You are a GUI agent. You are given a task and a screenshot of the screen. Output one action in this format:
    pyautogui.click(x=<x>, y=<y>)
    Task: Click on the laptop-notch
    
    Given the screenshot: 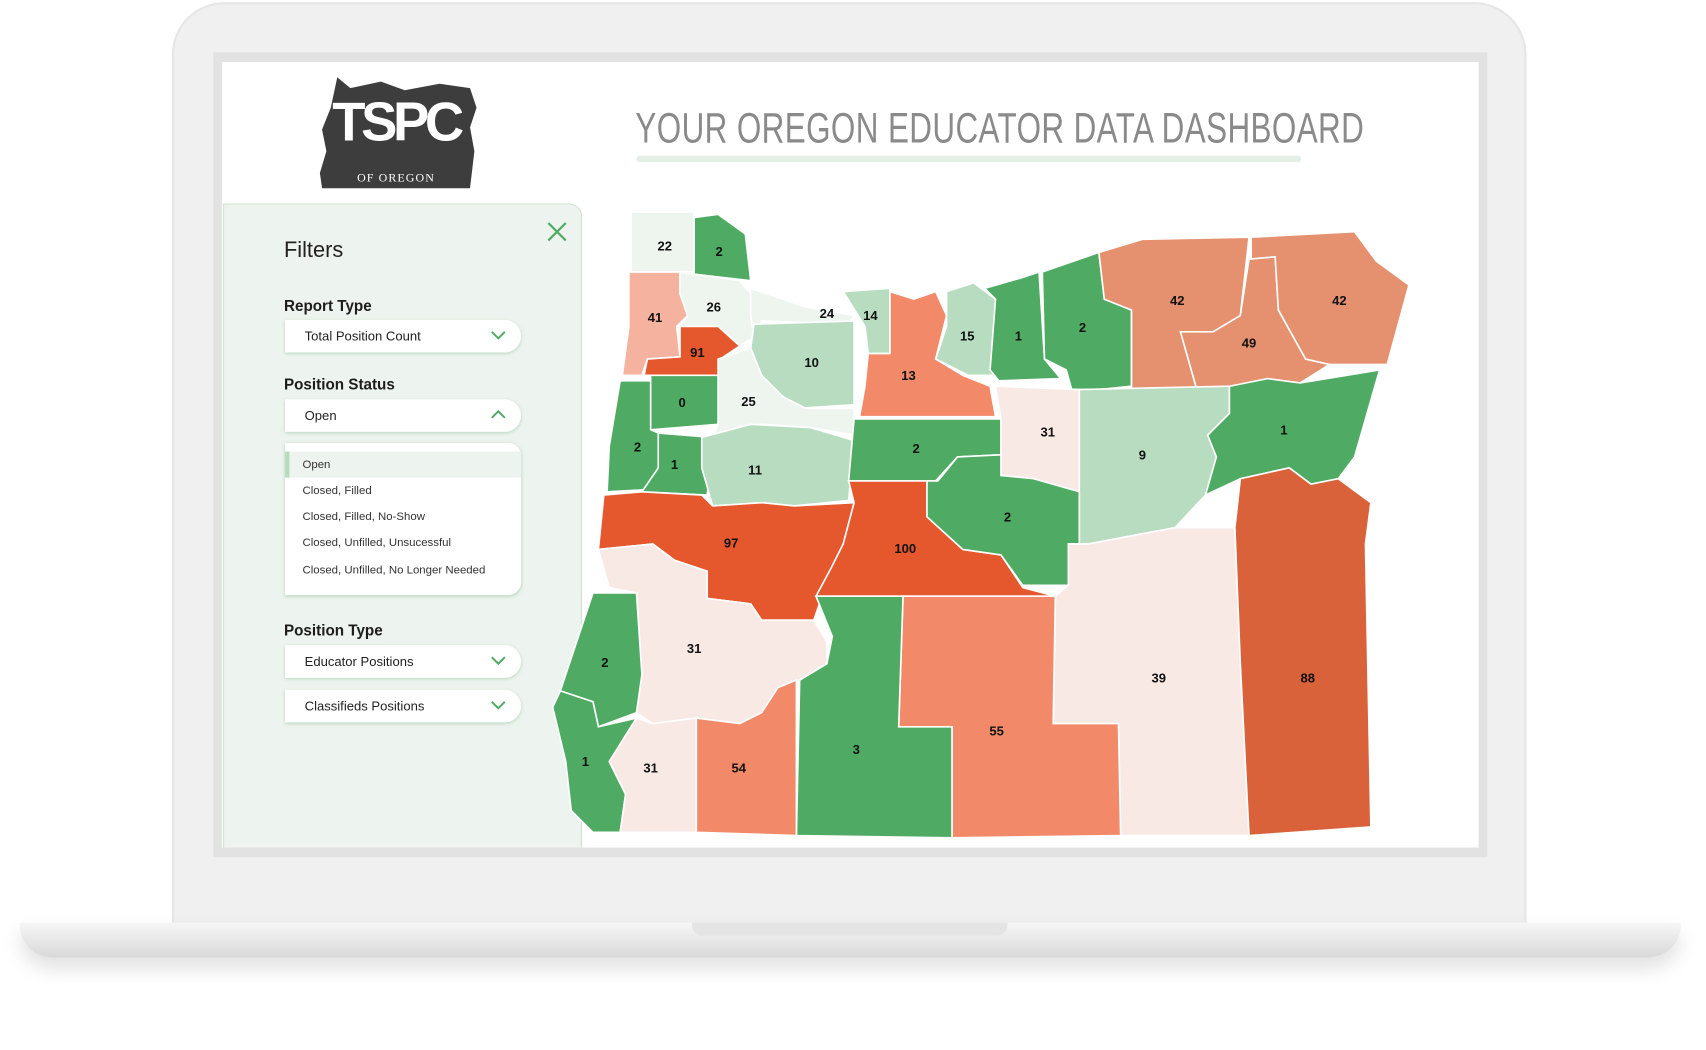 What is the action you would take?
    pyautogui.click(x=849, y=929)
    